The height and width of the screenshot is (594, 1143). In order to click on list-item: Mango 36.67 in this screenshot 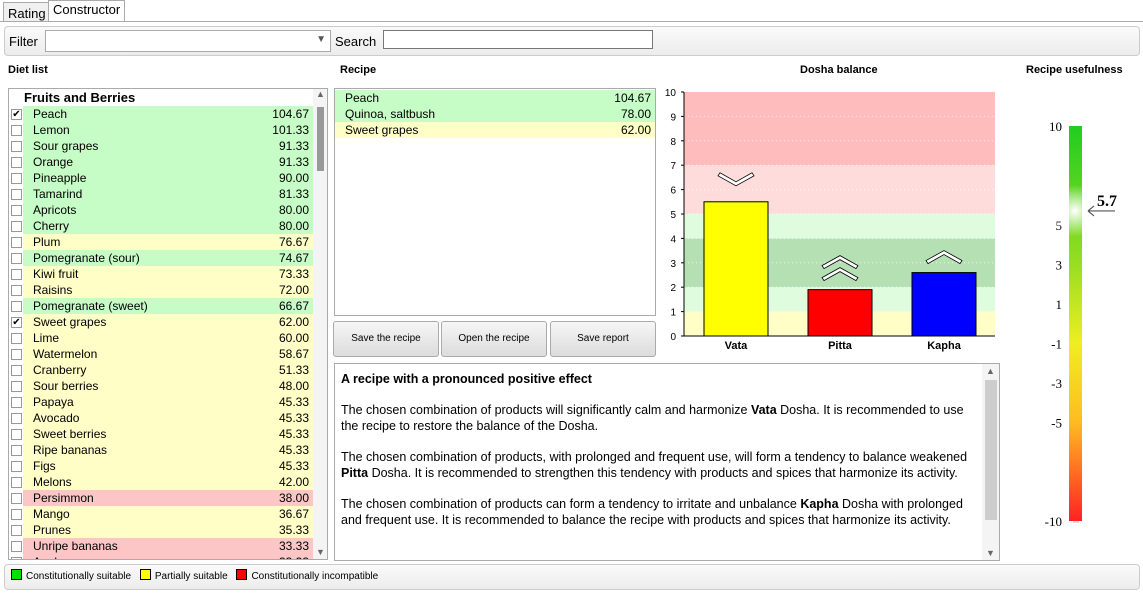, I will do `click(161, 514)`.